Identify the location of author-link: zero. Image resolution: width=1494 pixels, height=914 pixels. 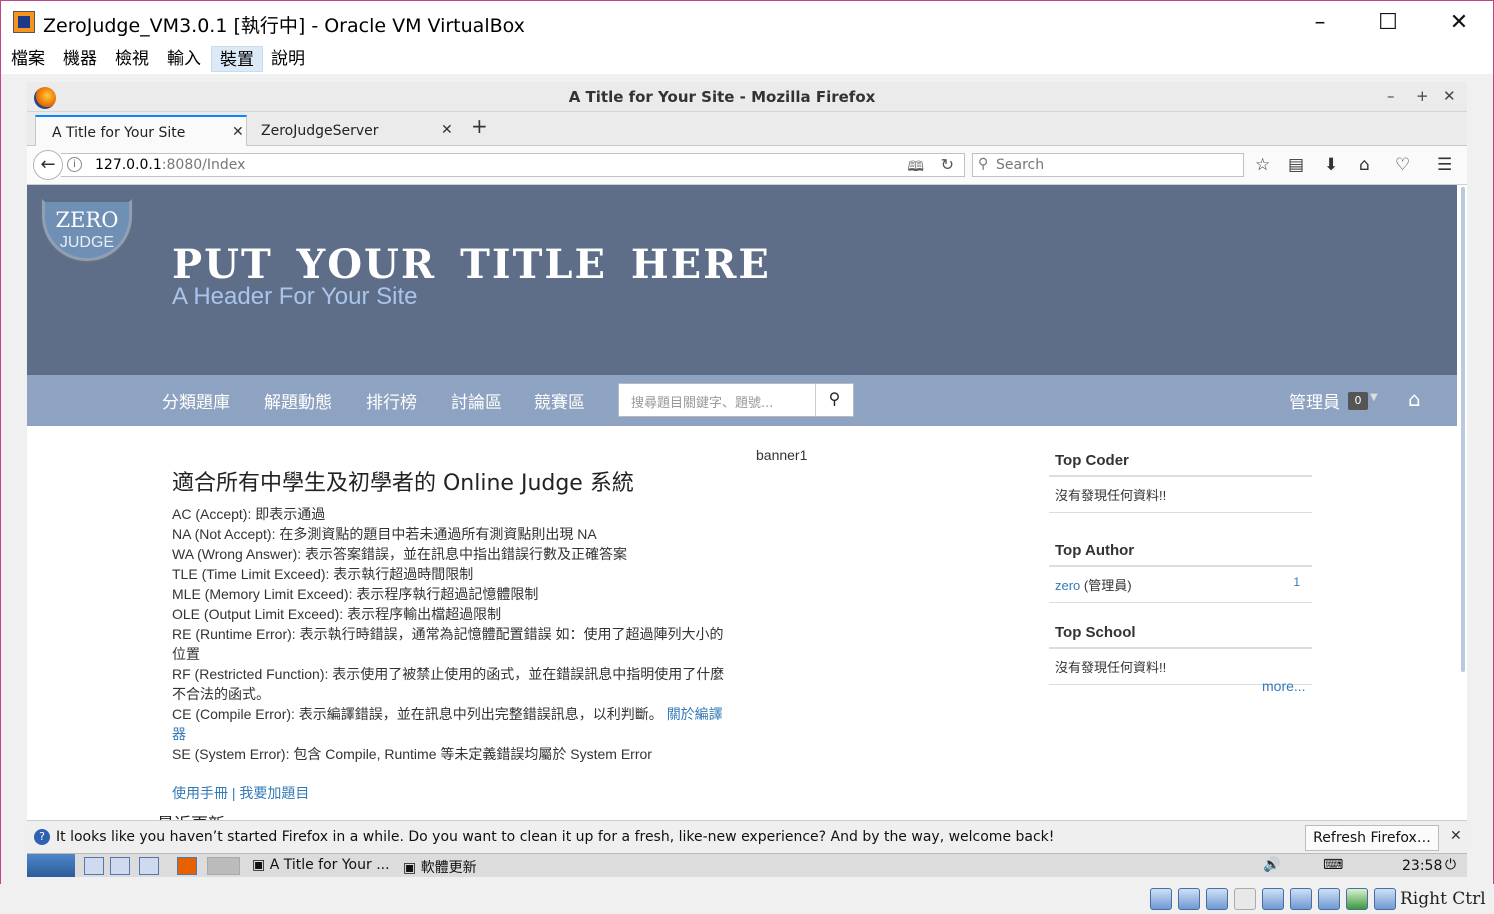
(1067, 585).